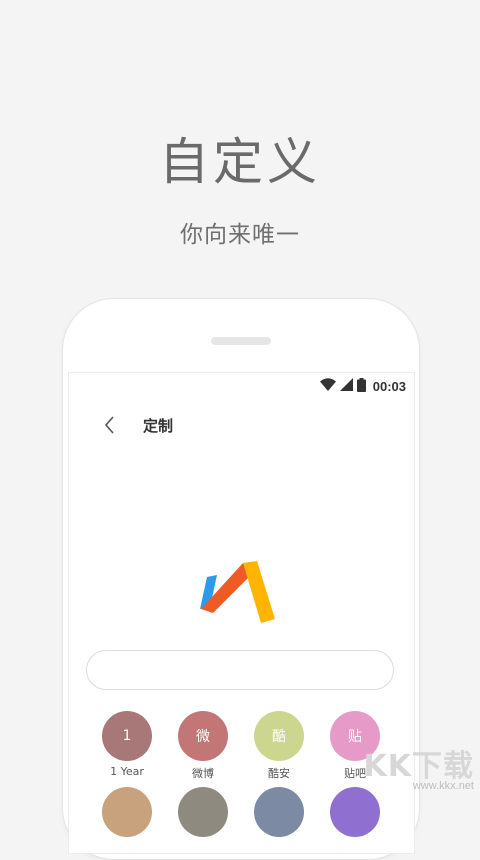 This screenshot has width=480, height=860. What do you see at coordinates (279, 773) in the screenshot?
I see `preset-label: 酷安` at bounding box center [279, 773].